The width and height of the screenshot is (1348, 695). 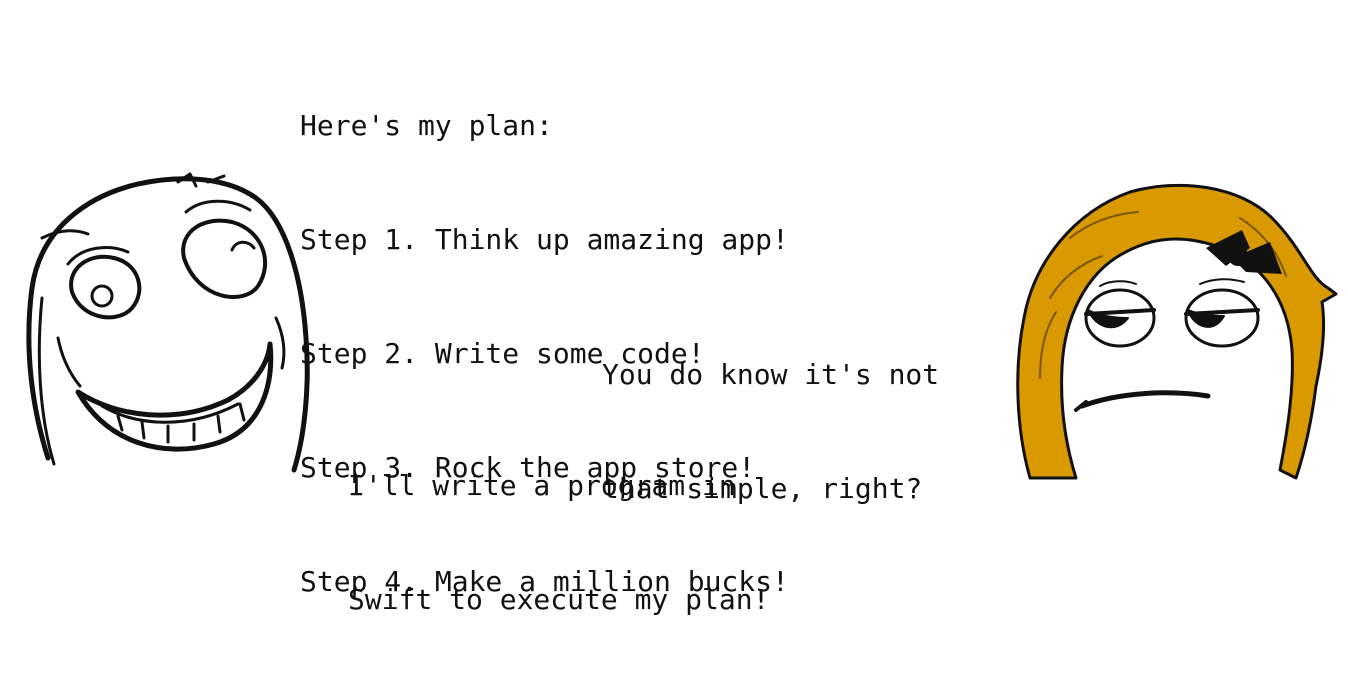 I want to click on skeptical-girl-face-illustration, so click(x=1177, y=331).